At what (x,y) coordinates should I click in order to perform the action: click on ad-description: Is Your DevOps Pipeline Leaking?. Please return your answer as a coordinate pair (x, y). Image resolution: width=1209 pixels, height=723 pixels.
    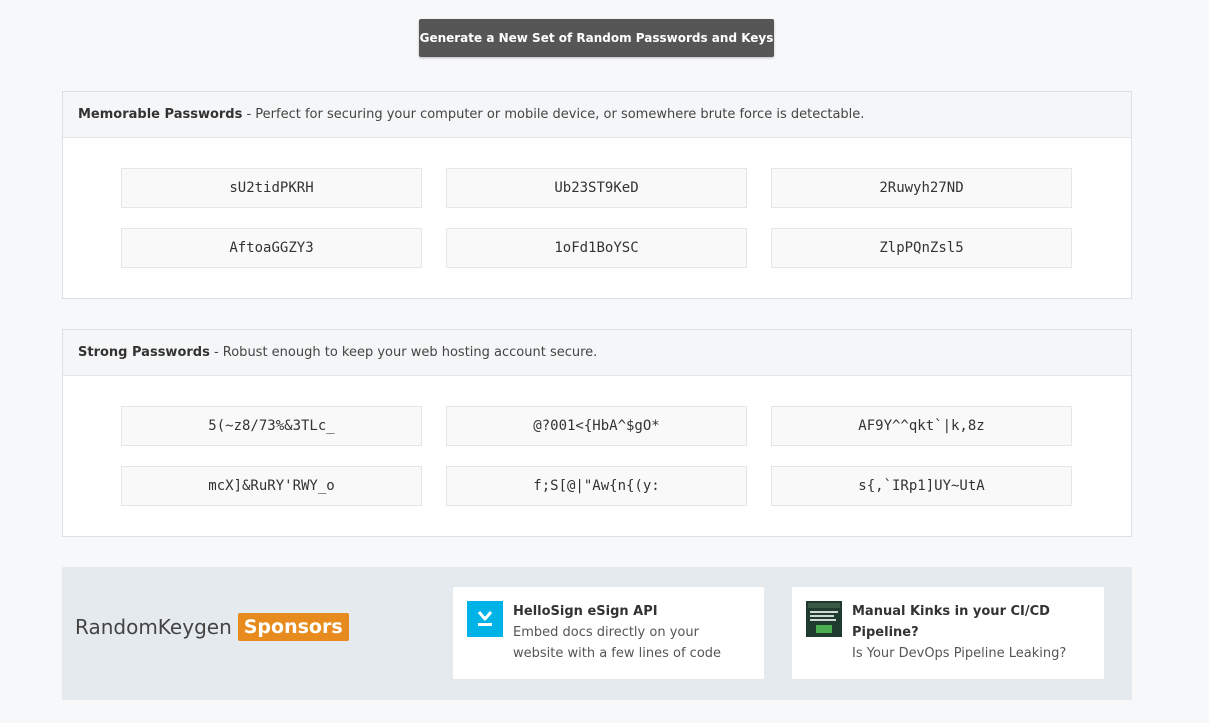
    Looking at the image, I should click on (959, 653).